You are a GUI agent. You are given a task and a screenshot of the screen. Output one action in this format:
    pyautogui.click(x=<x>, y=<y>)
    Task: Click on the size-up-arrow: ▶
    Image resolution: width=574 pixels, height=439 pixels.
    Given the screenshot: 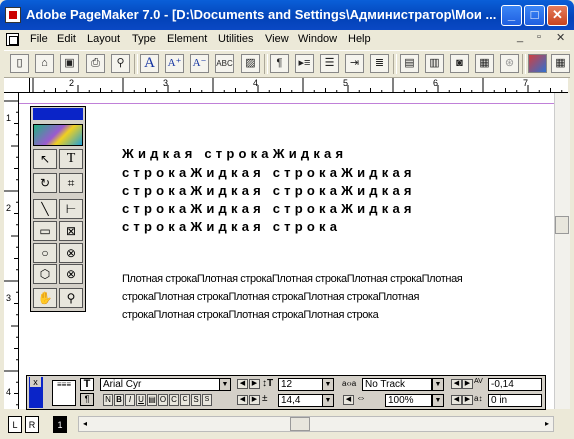 What is the action you would take?
    pyautogui.click(x=254, y=384)
    